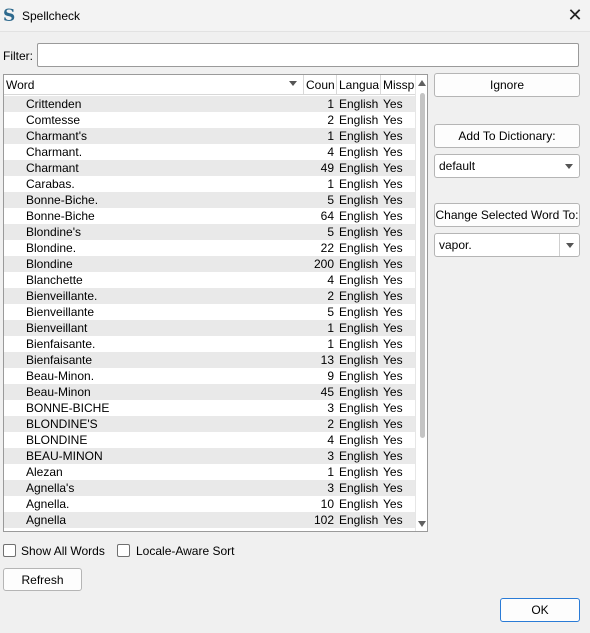  What do you see at coordinates (327, 248) in the screenshot?
I see `count-cell: 22` at bounding box center [327, 248].